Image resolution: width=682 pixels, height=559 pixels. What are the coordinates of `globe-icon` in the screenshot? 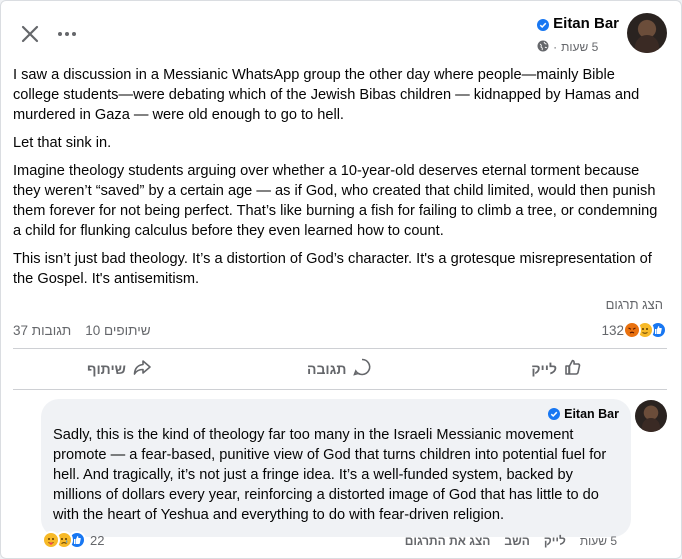 It's located at (543, 47).